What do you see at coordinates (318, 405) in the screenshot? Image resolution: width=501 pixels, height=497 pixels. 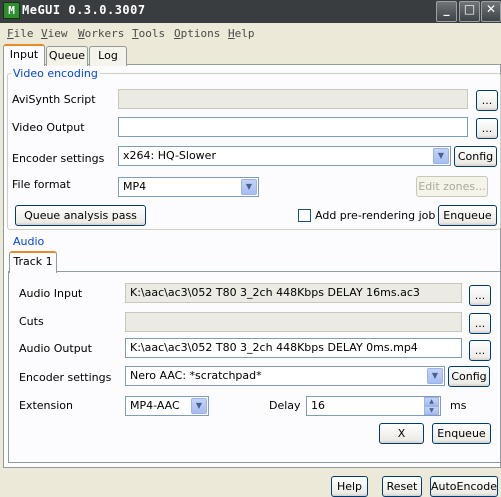 I see `delay-value: 16` at bounding box center [318, 405].